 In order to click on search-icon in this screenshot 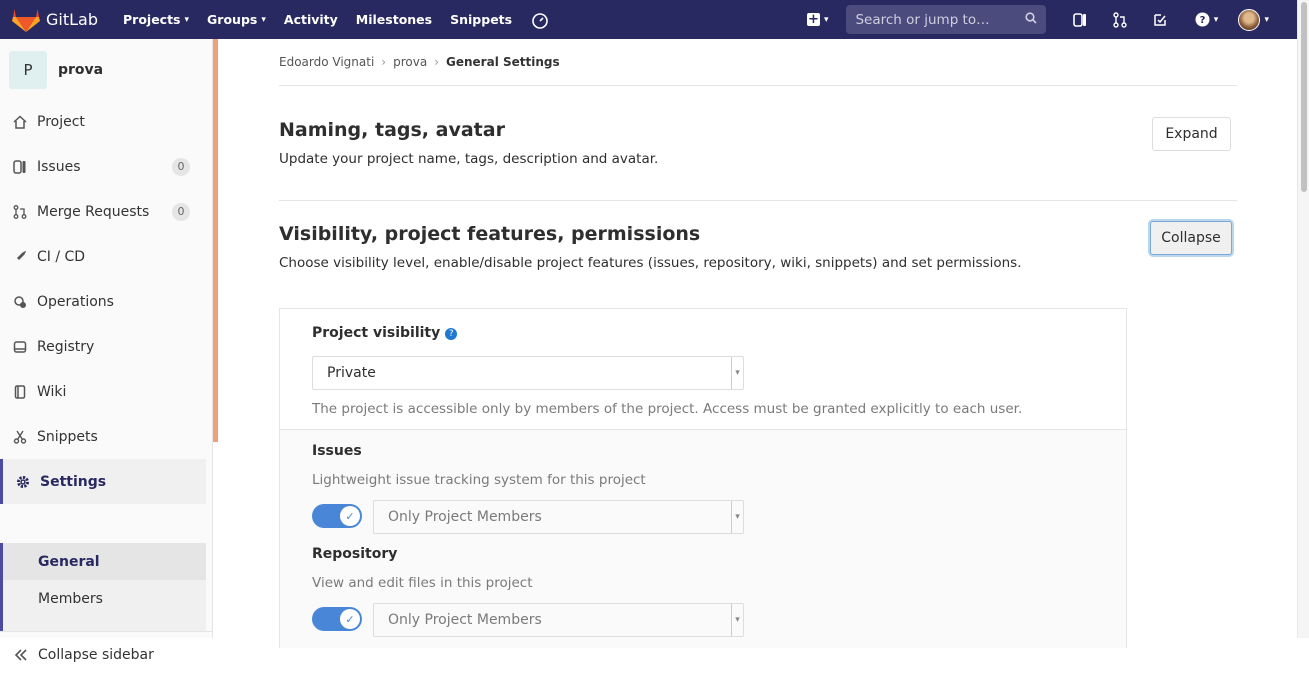, I will do `click(1031, 19)`.